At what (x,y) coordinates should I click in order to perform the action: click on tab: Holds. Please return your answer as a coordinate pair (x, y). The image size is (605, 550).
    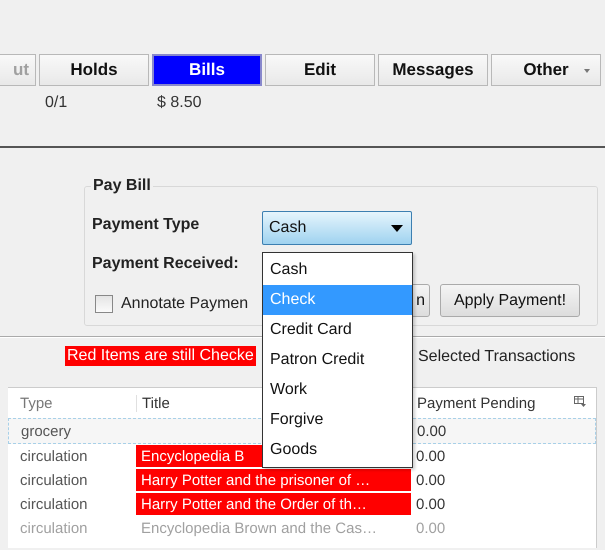
    Looking at the image, I should click on (94, 70).